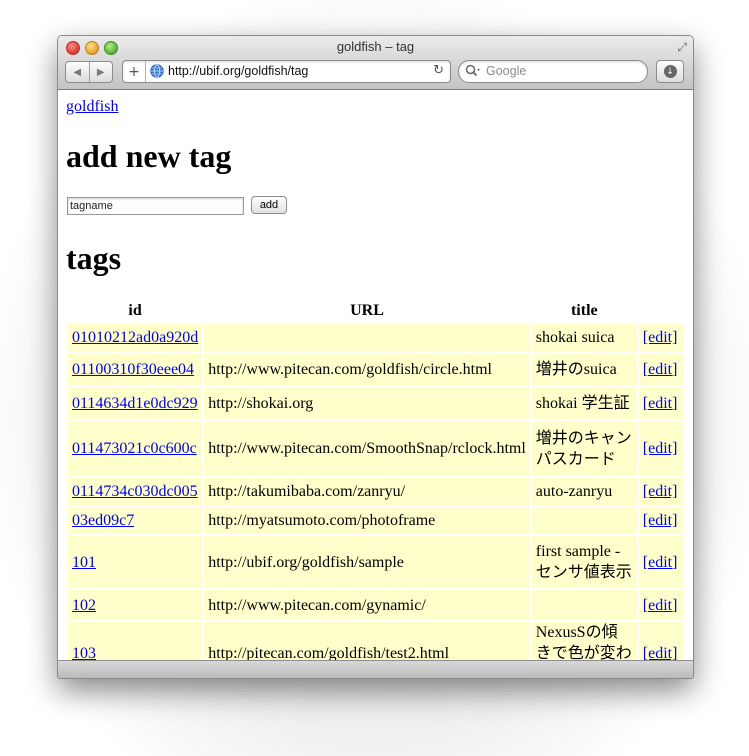 The image size is (749, 756). Describe the element at coordinates (375, 669) in the screenshot. I see `status-bar` at that location.